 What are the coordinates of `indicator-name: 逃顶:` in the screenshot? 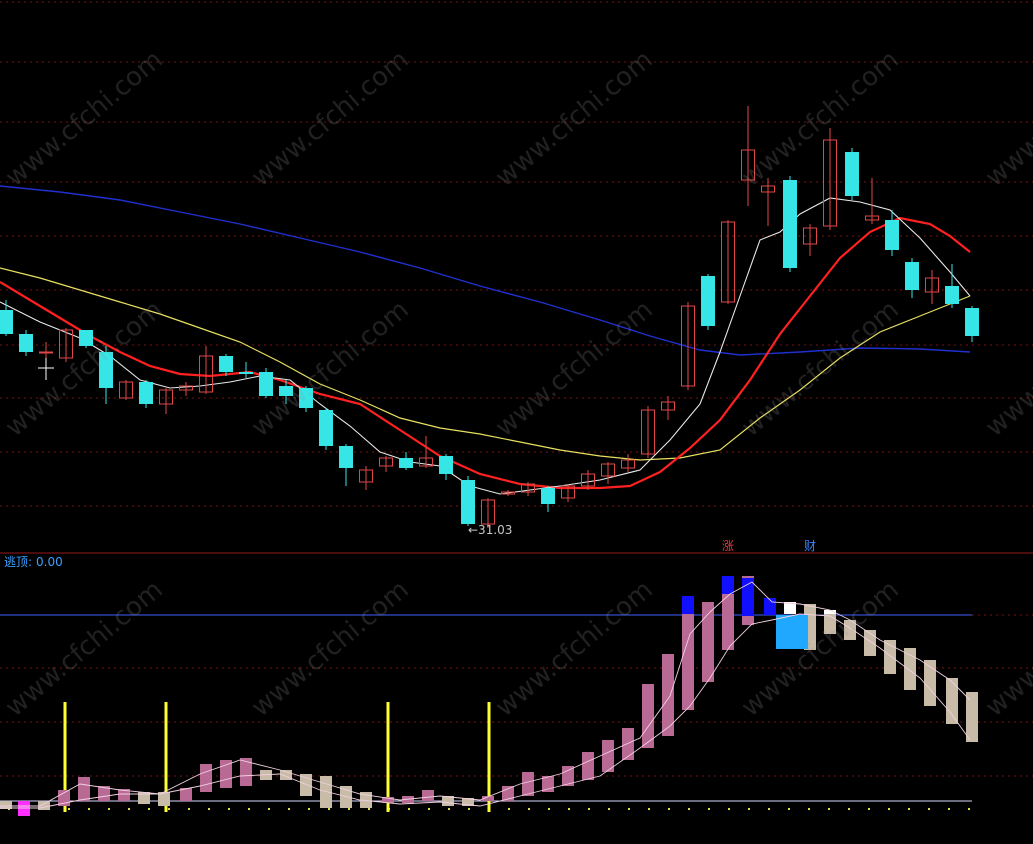 It's located at (18, 562).